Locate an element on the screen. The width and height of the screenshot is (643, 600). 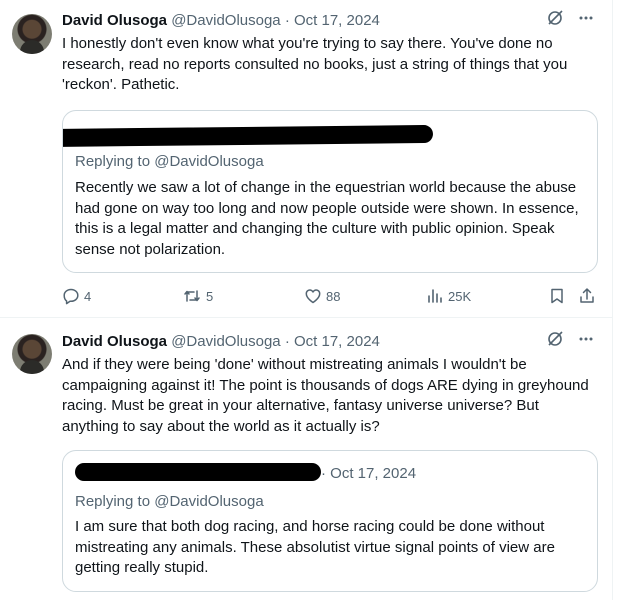
views-button: 25K is located at coordinates (448, 296).